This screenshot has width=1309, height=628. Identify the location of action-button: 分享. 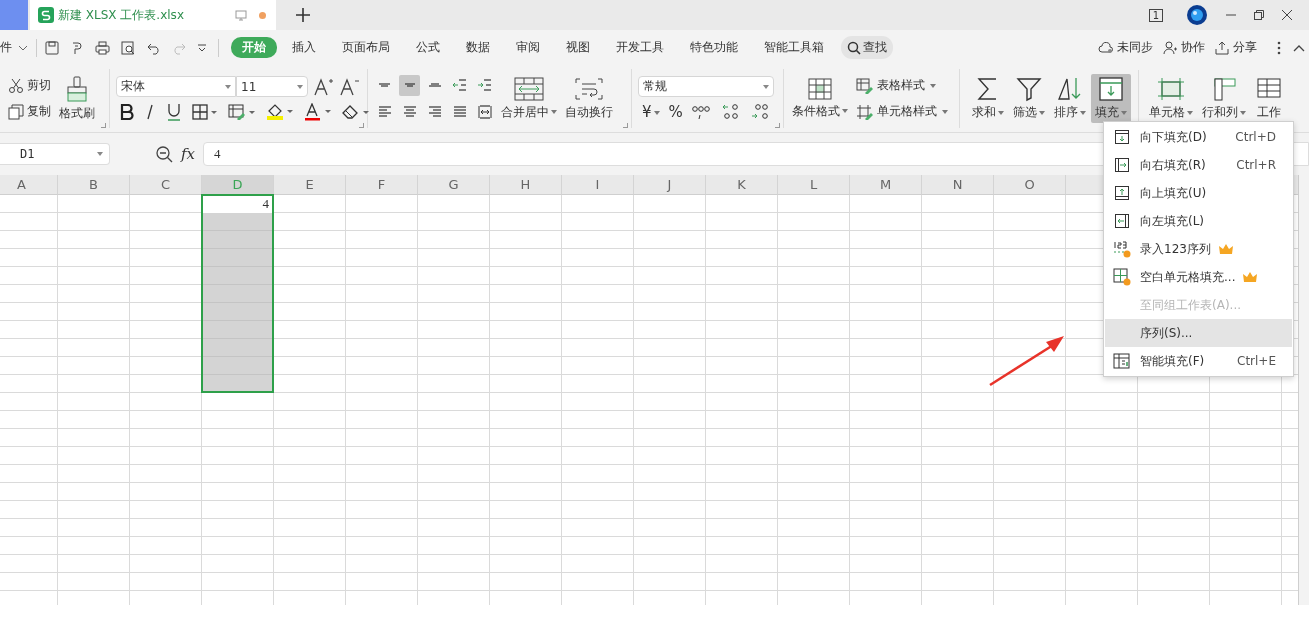
(1236, 47).